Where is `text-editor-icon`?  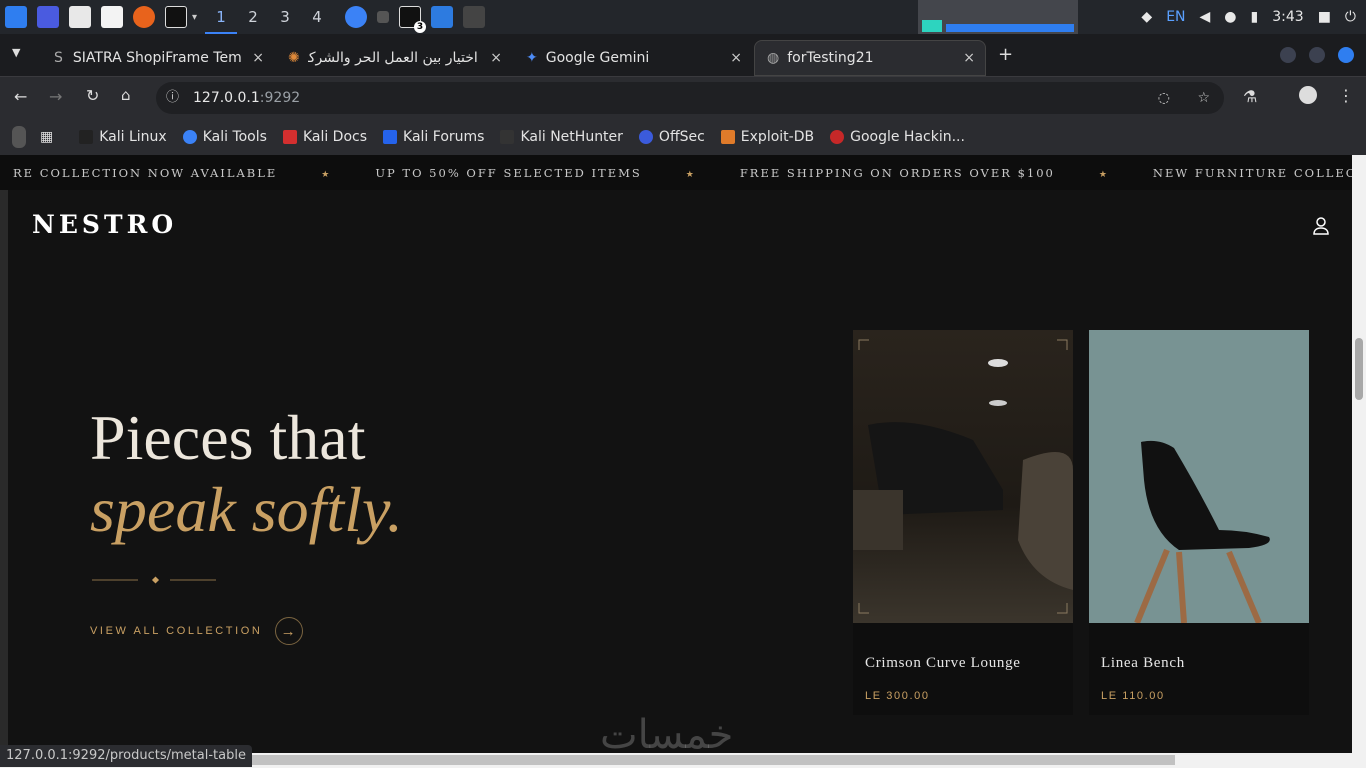
text-editor-icon is located at coordinates (112, 17).